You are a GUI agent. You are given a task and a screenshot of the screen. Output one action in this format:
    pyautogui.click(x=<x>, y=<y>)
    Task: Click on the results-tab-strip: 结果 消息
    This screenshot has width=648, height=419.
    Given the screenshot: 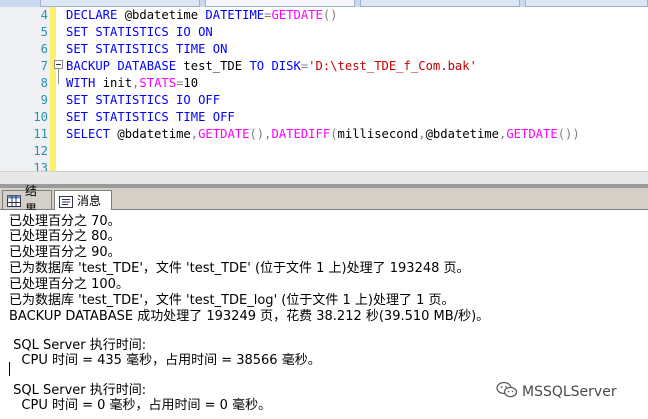 What is the action you would take?
    pyautogui.click(x=324, y=200)
    